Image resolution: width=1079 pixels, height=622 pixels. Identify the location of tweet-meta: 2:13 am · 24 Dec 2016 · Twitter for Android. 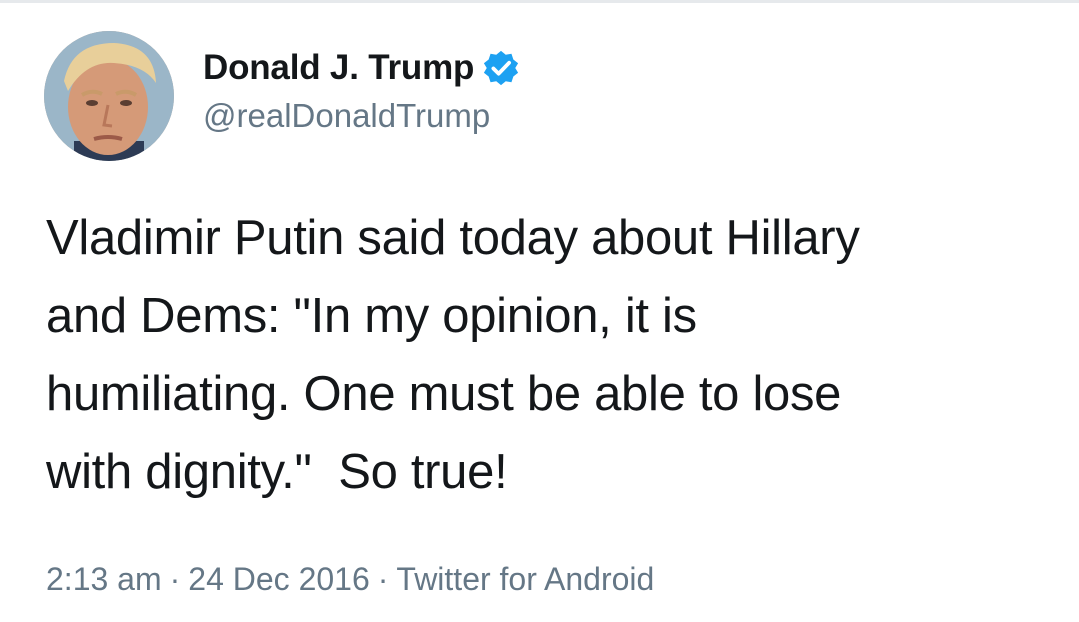
(350, 579).